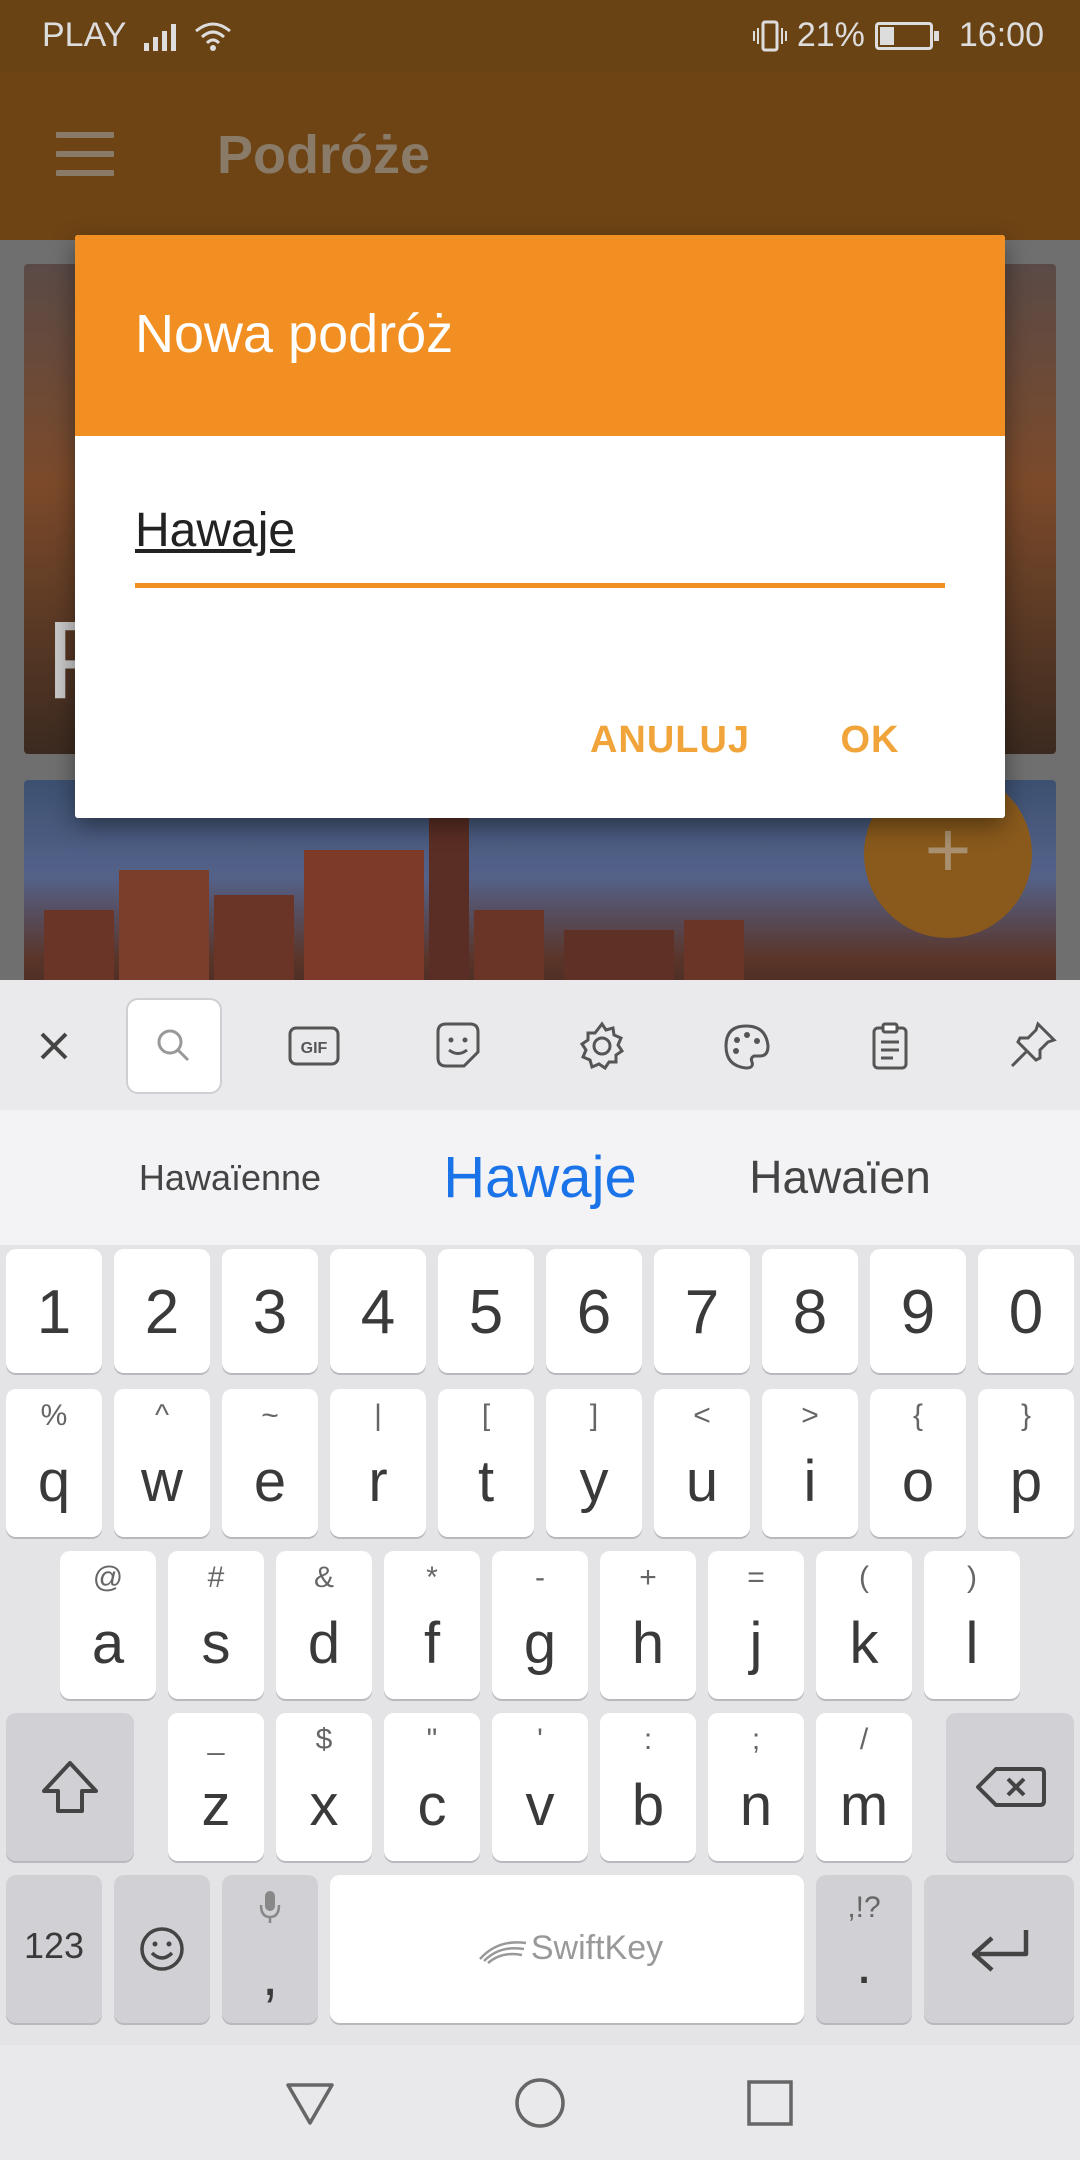 This screenshot has height=2160, width=1080. I want to click on home-circle-icon, so click(540, 2103).